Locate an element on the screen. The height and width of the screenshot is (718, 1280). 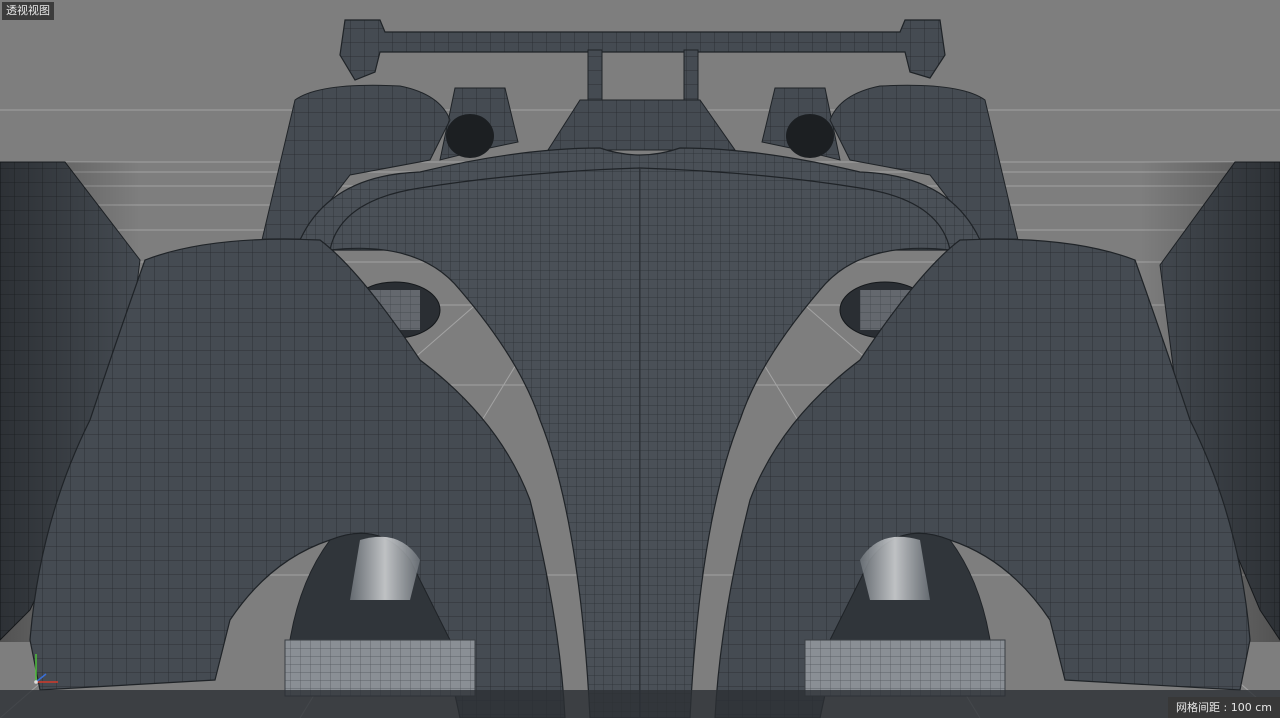
xyz-axis-icon is located at coordinates (46, 669).